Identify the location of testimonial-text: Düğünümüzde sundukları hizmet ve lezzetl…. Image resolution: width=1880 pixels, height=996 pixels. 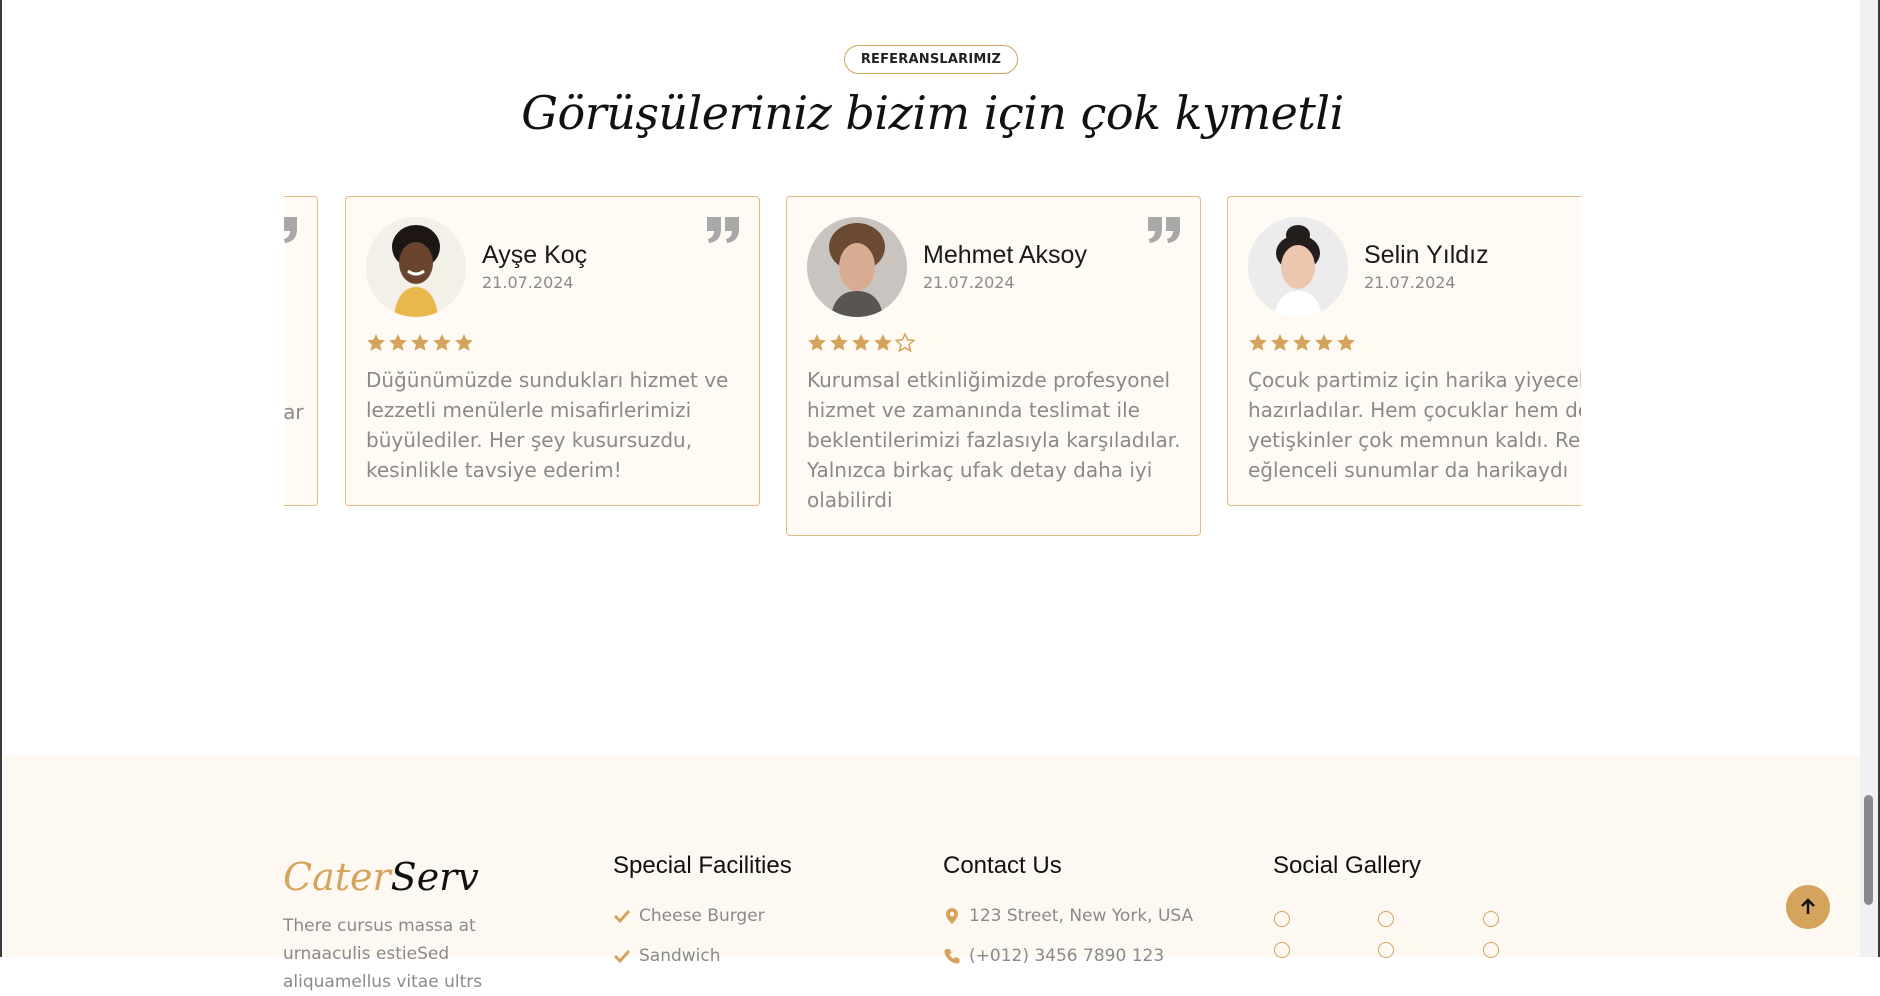
(547, 425).